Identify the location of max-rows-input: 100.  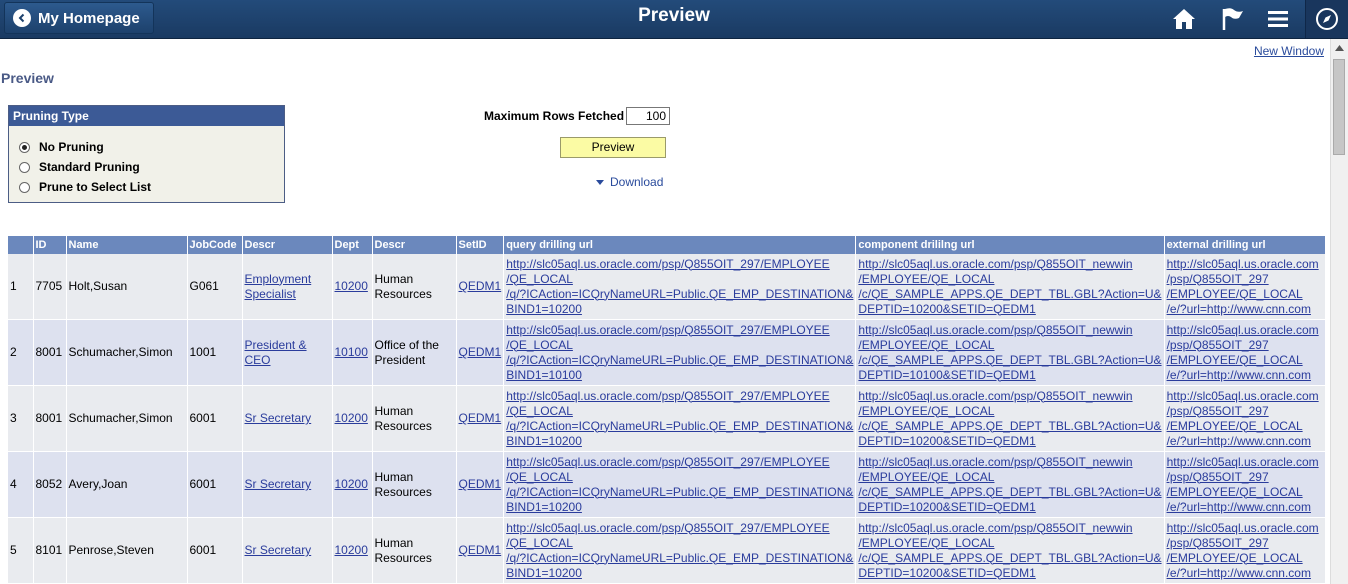
(648, 116).